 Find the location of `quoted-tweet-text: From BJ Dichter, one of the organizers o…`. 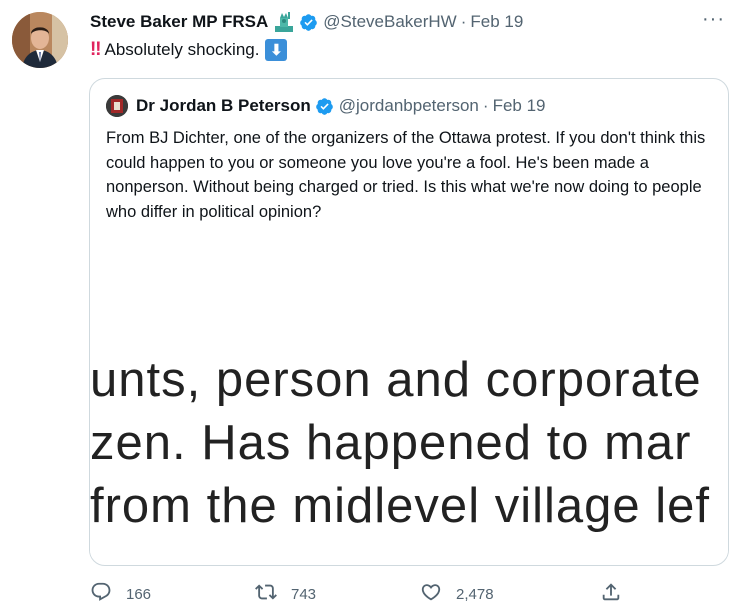

quoted-tweet-text: From BJ Dichter, one of the organizers o… is located at coordinates (406, 175).